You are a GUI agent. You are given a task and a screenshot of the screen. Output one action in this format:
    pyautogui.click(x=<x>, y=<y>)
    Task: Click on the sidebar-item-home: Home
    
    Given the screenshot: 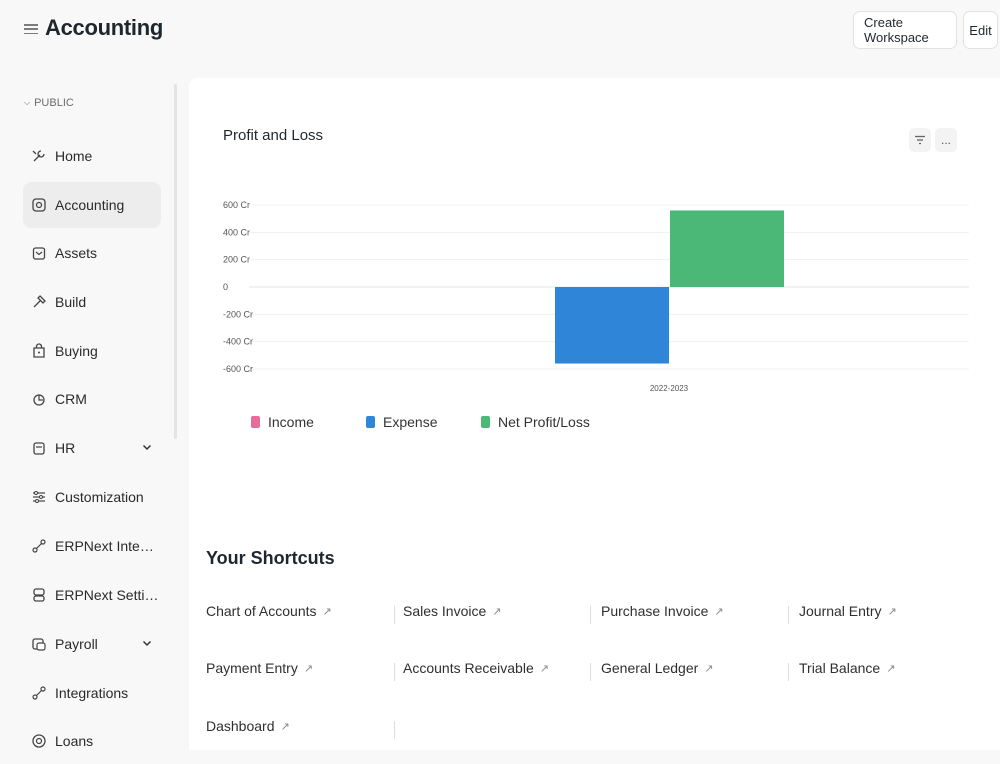 What is the action you would take?
    pyautogui.click(x=92, y=156)
    